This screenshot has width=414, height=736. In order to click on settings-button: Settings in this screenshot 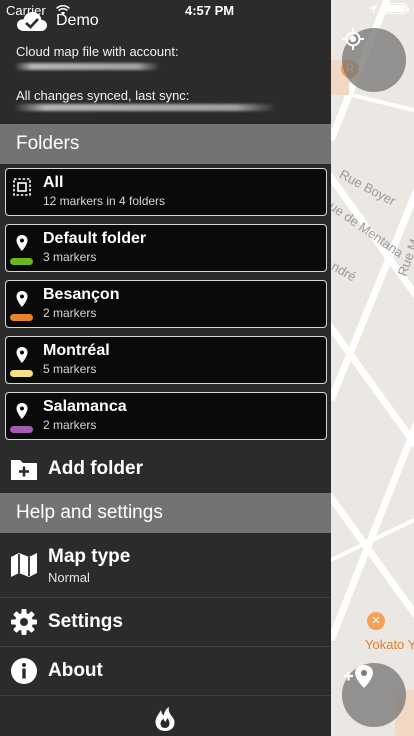, I will do `click(165, 622)`.